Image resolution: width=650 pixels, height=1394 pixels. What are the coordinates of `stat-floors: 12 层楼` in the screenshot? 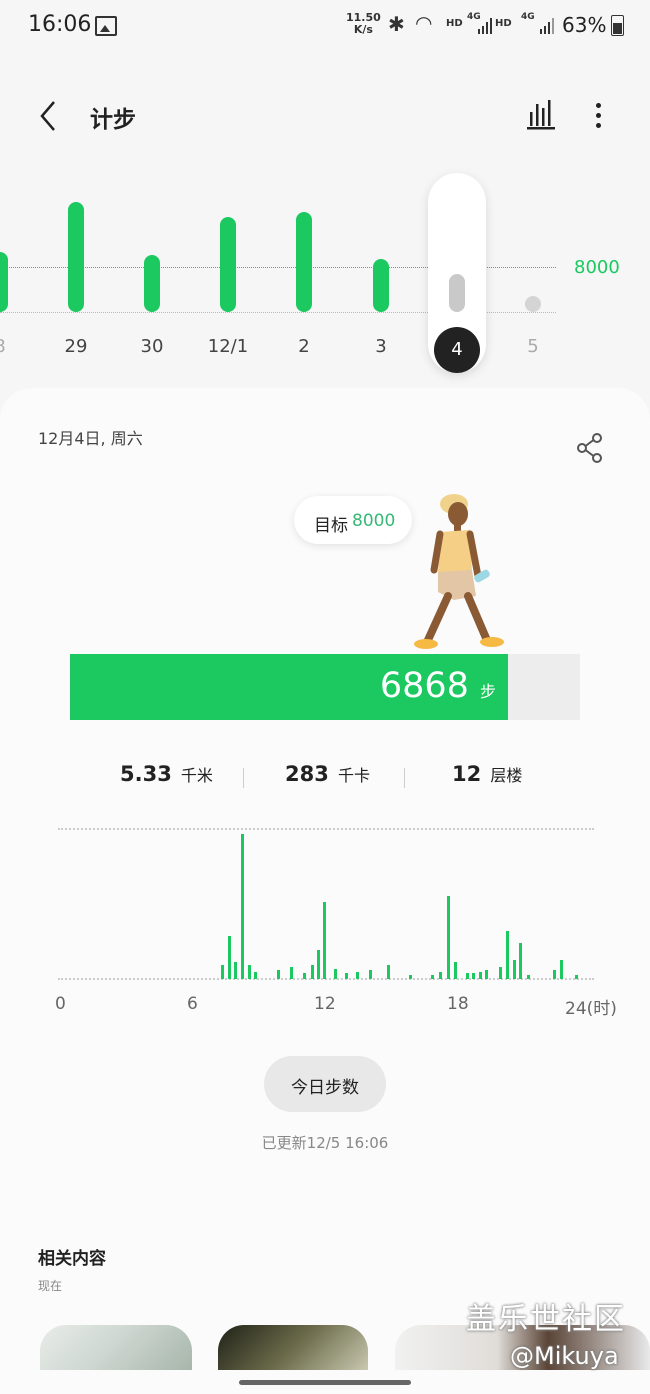 It's located at (487, 774).